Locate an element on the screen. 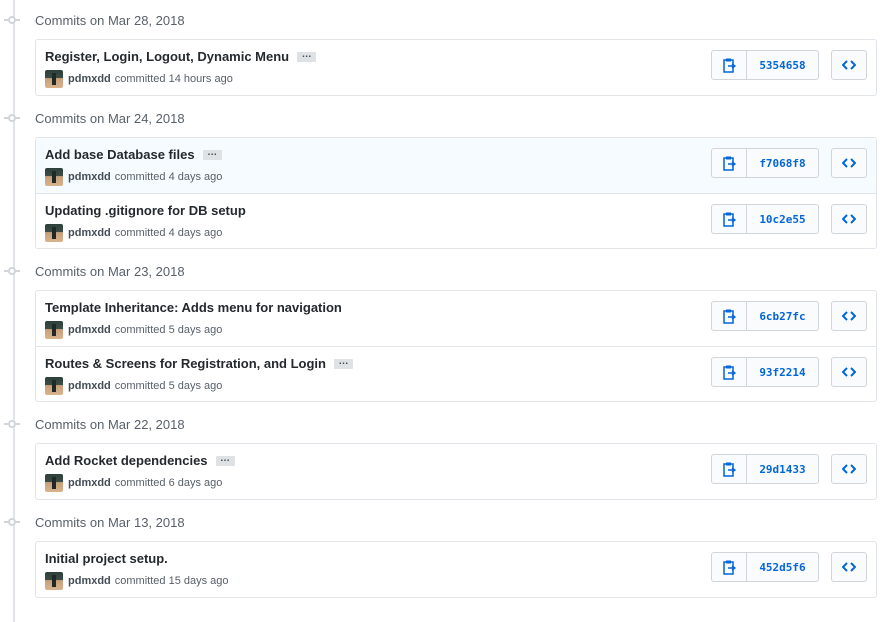 This screenshot has width=884, height=622. commit-message-link: Add base Database files is located at coordinates (120, 154).